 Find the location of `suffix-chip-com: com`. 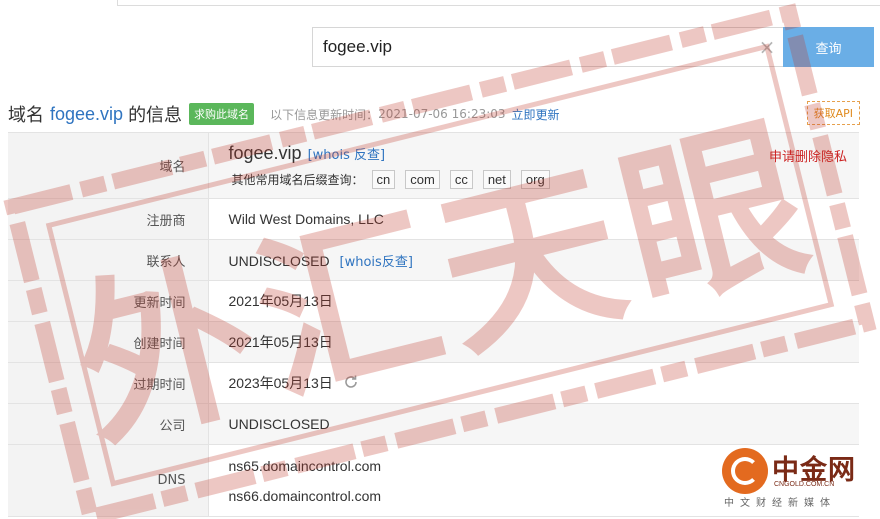

suffix-chip-com: com is located at coordinates (422, 179).